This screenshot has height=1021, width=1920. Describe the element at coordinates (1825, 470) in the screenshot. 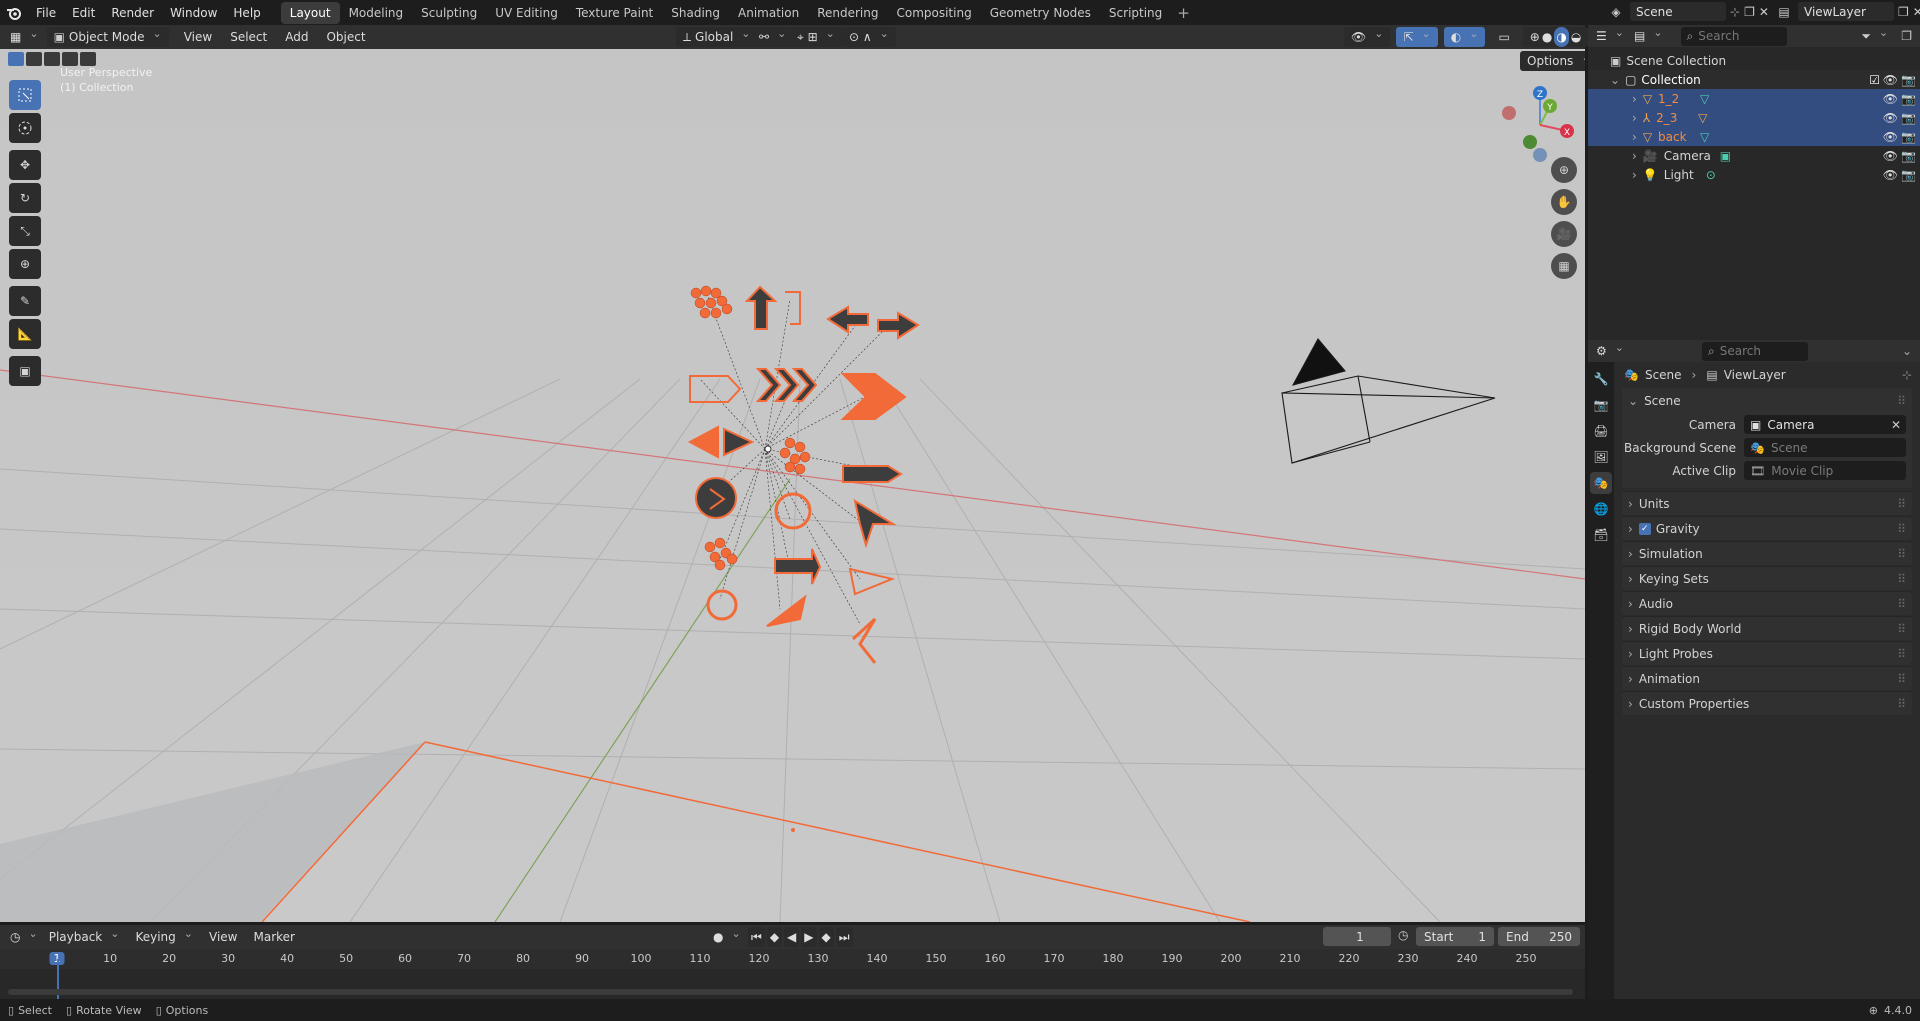

I see `active-clip-field: 🎞 Movie Clip` at that location.